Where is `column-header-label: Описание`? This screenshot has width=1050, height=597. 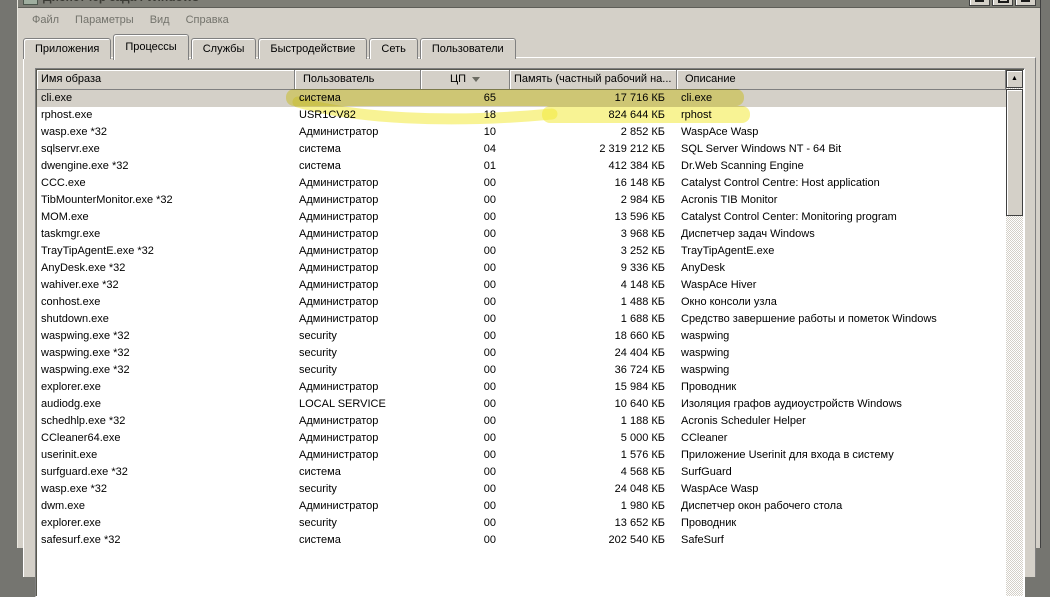 column-header-label: Описание is located at coordinates (710, 79).